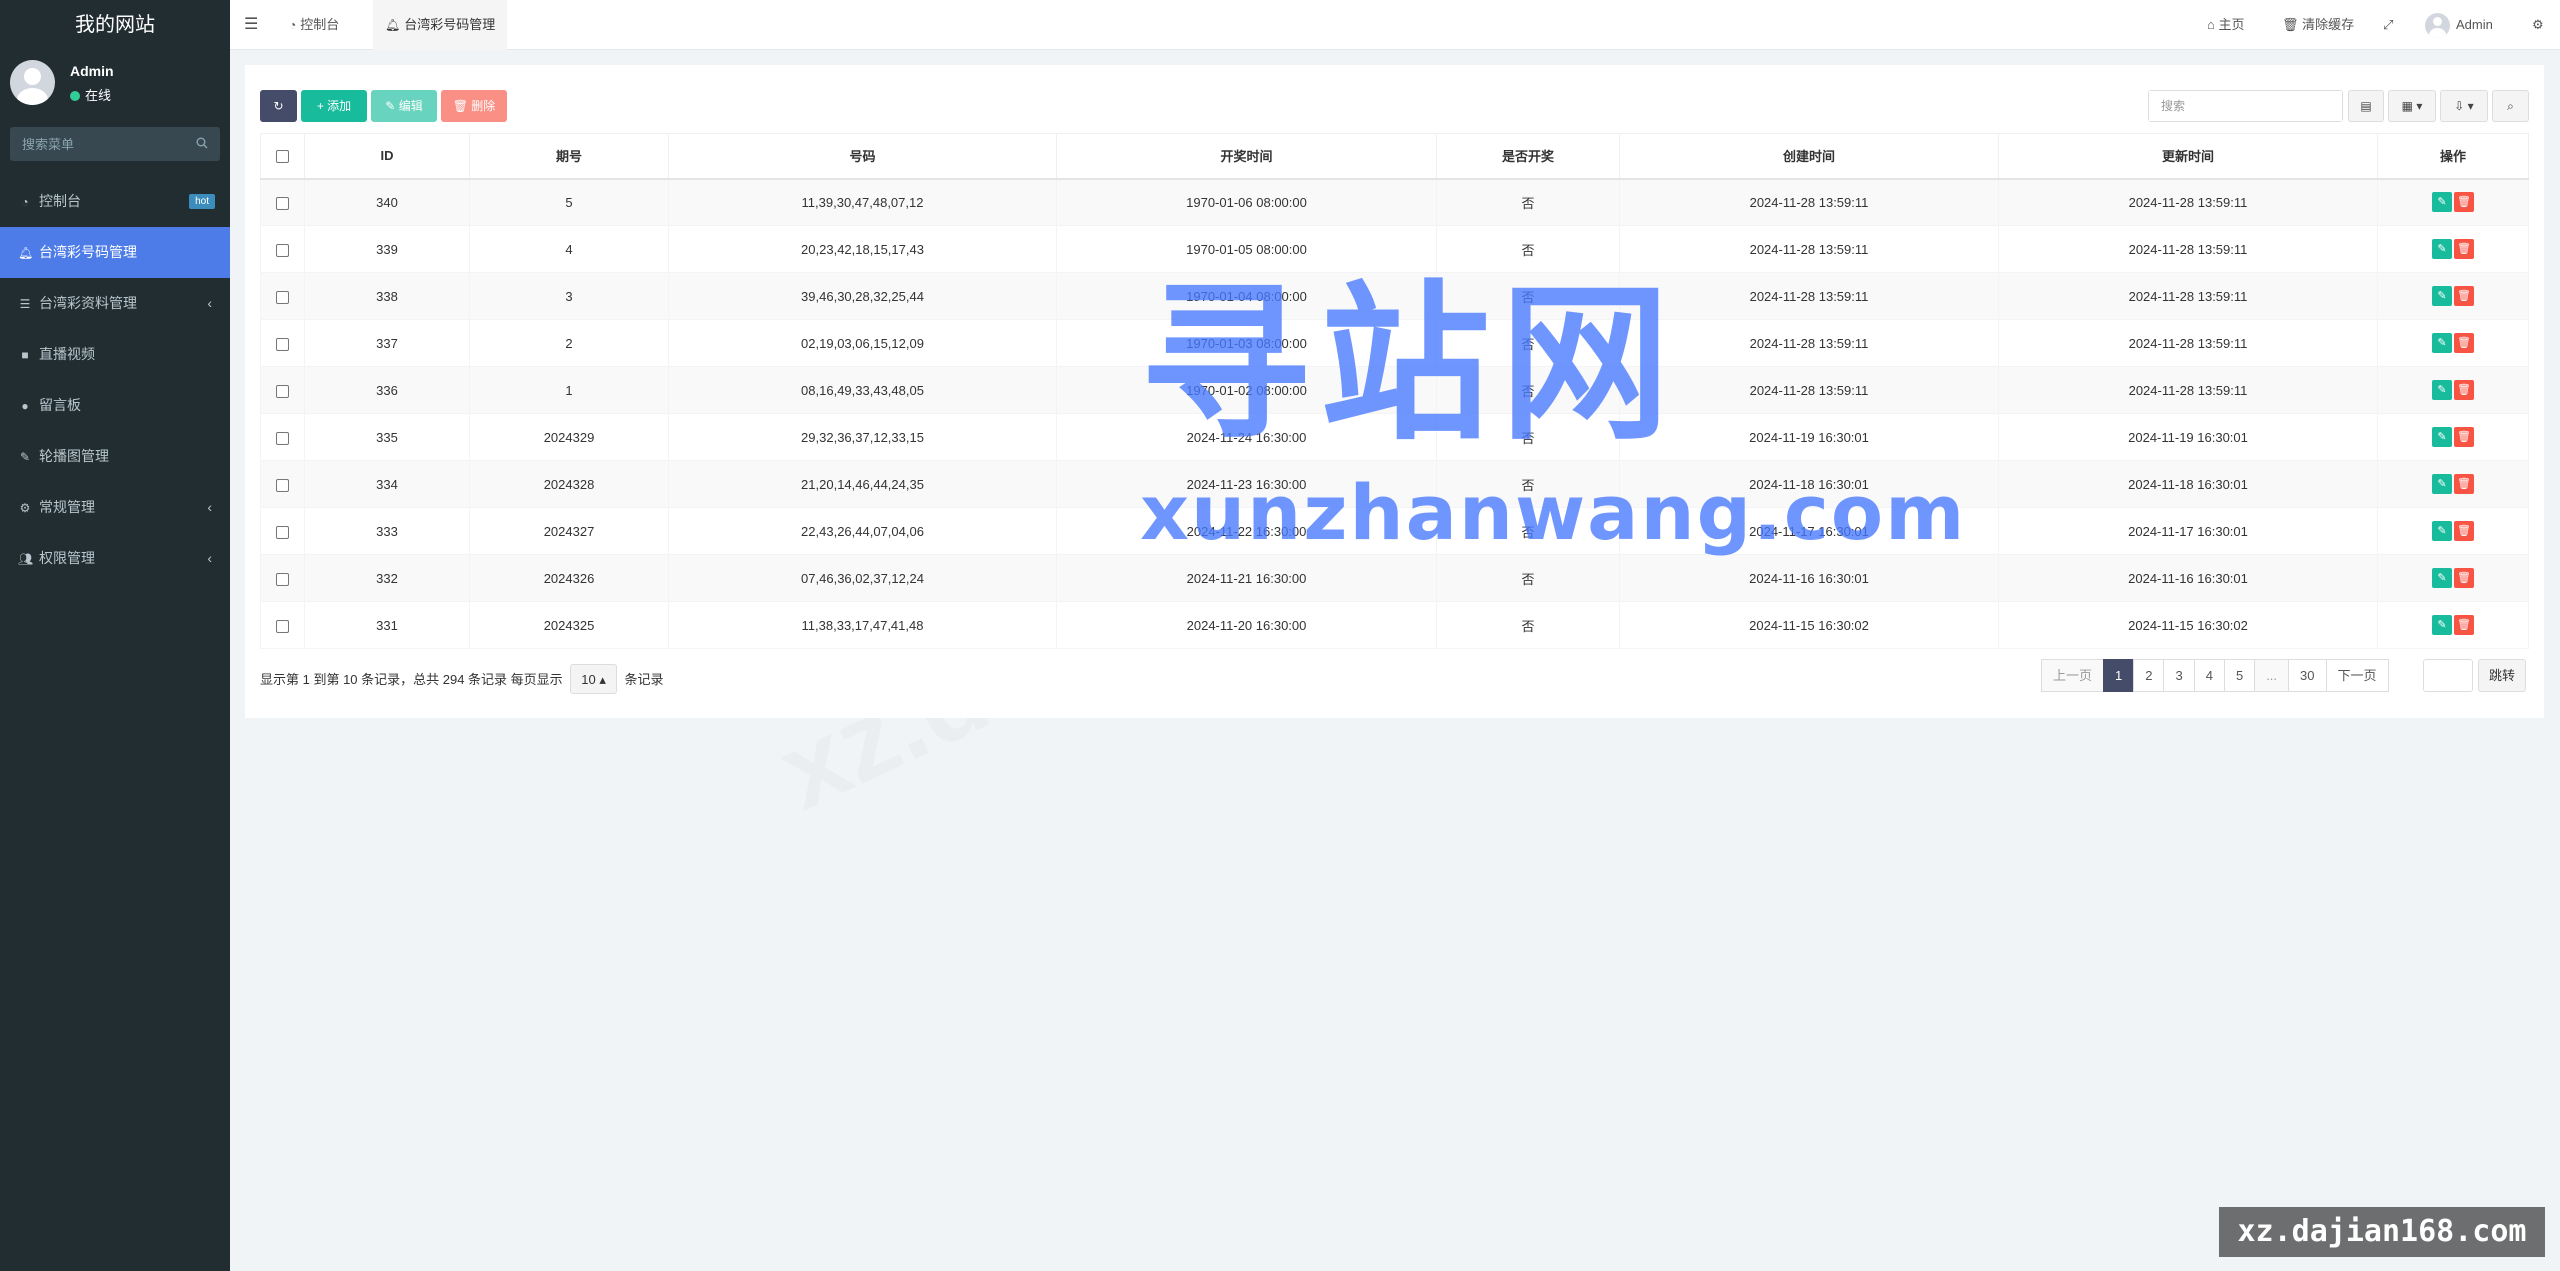 The width and height of the screenshot is (2560, 1271). What do you see at coordinates (387, 156) in the screenshot?
I see `col-id: ID` at bounding box center [387, 156].